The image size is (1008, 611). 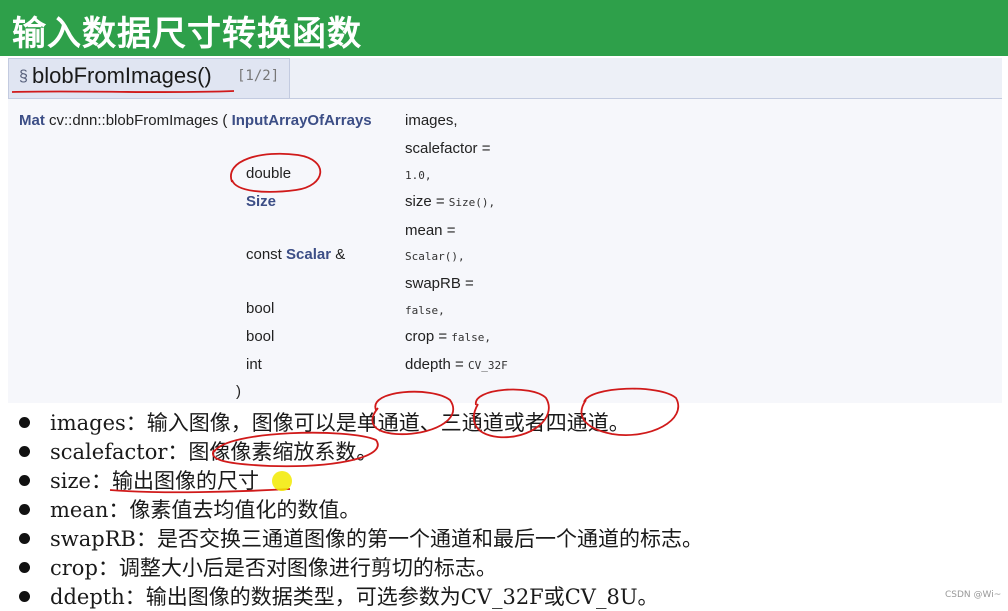 What do you see at coordinates (418, 175) in the screenshot?
I see `param-scalefactor-default: 1.0,` at bounding box center [418, 175].